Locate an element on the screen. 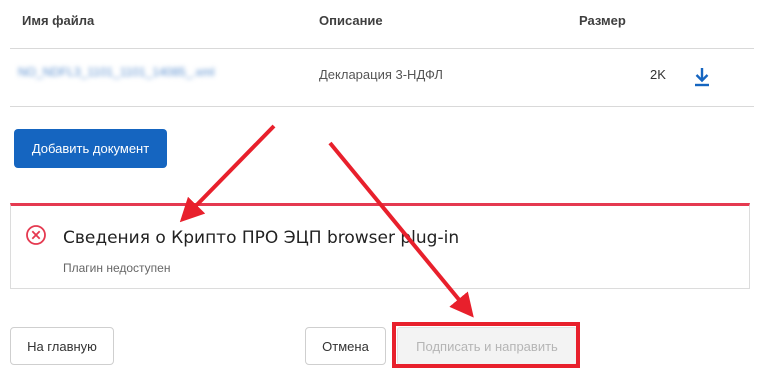 Image resolution: width=770 pixels, height=385 pixels. error-circle-icon is located at coordinates (36, 235).